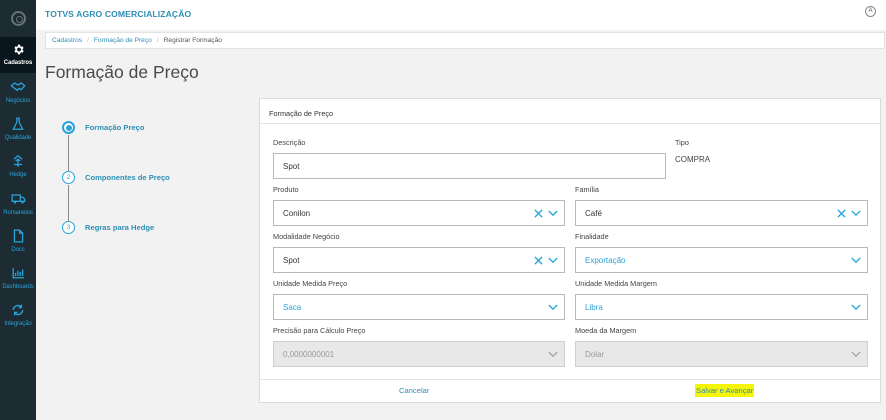 Image resolution: width=886 pixels, height=420 pixels. What do you see at coordinates (18, 63) in the screenshot?
I see `sidebar-item-label: Cadastros` at bounding box center [18, 63].